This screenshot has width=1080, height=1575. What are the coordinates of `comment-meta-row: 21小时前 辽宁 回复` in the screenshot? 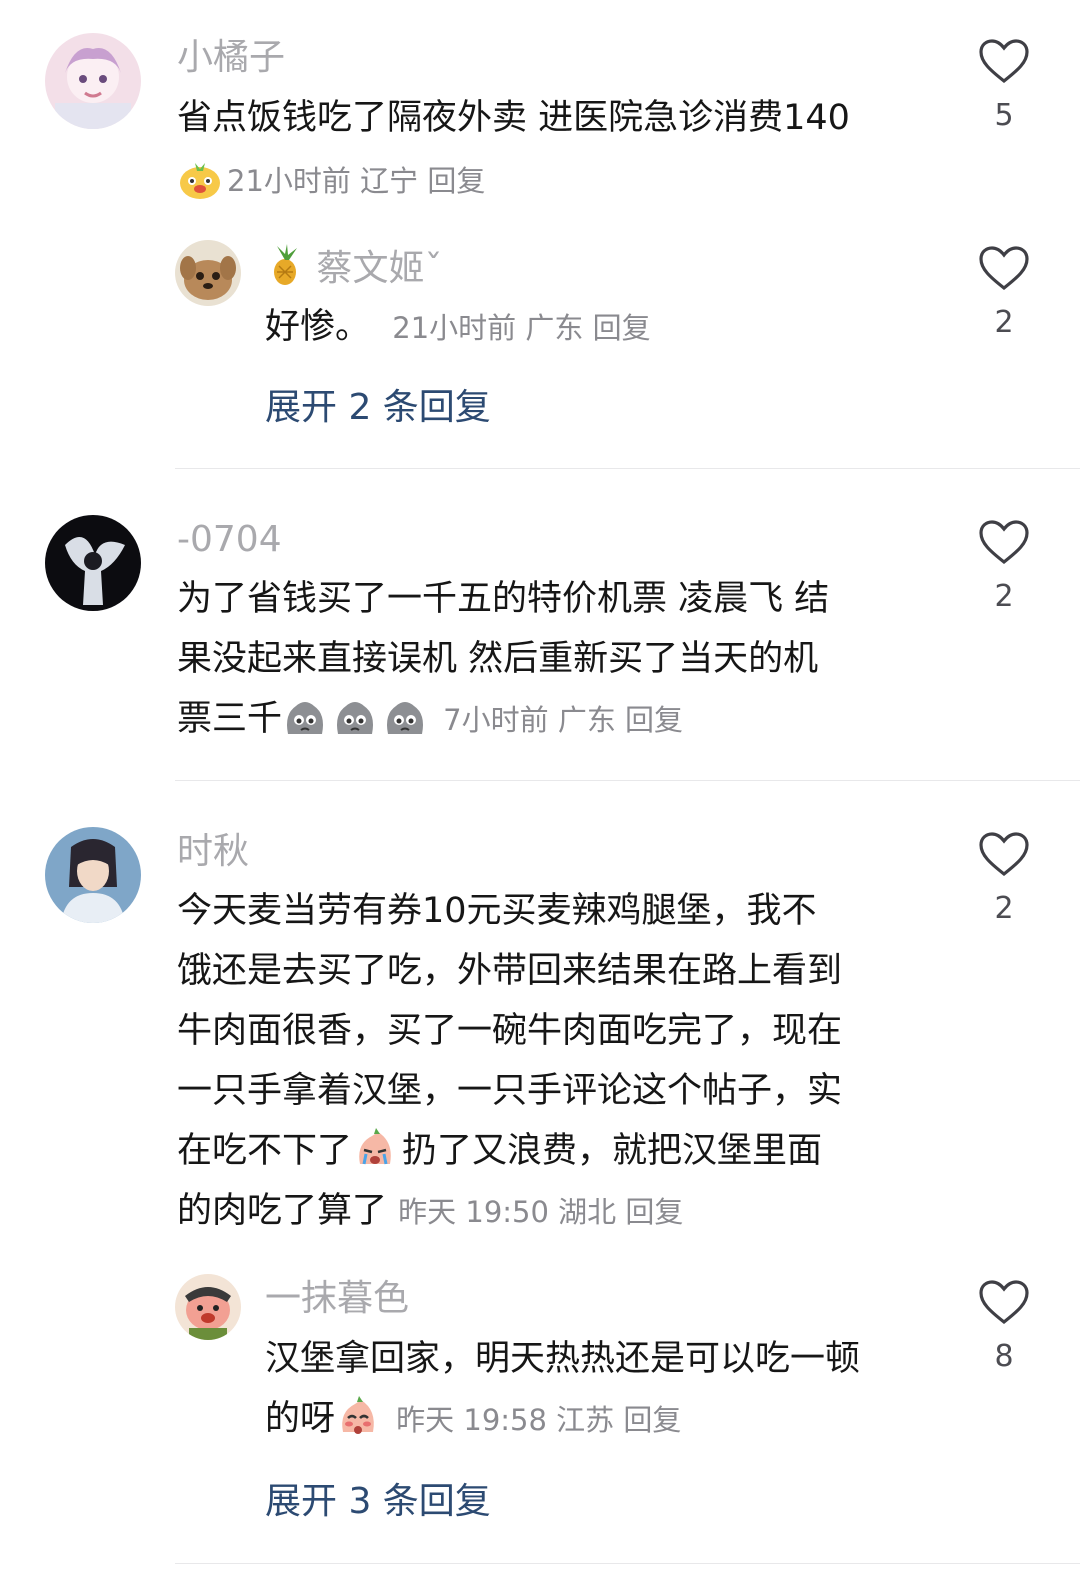 It's located at (331, 180).